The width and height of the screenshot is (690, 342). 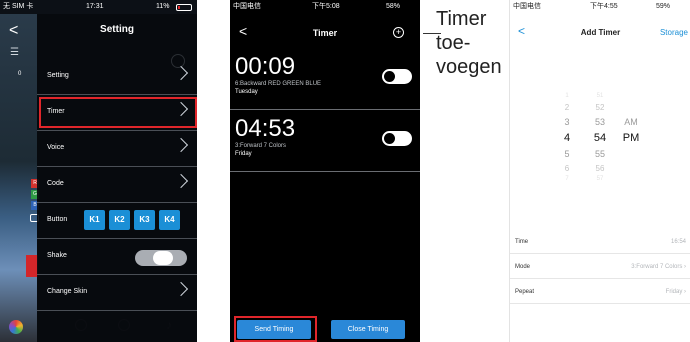 What do you see at coordinates (67, 291) in the screenshot?
I see `menu-item-label: Change Skin` at bounding box center [67, 291].